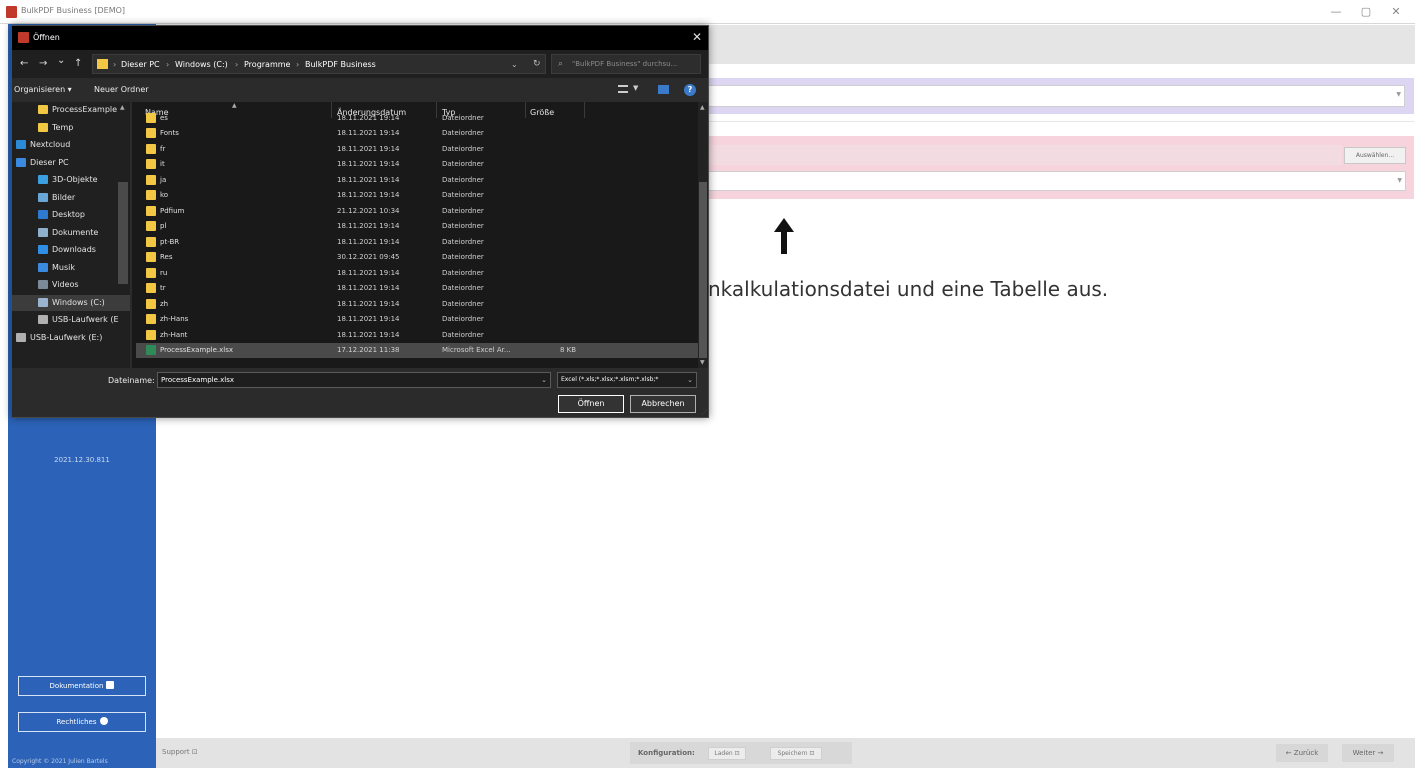 This screenshot has width=1415, height=768. What do you see at coordinates (71, 338) in the screenshot?
I see `nav-item: USB-Laufwerk (E:)` at bounding box center [71, 338].